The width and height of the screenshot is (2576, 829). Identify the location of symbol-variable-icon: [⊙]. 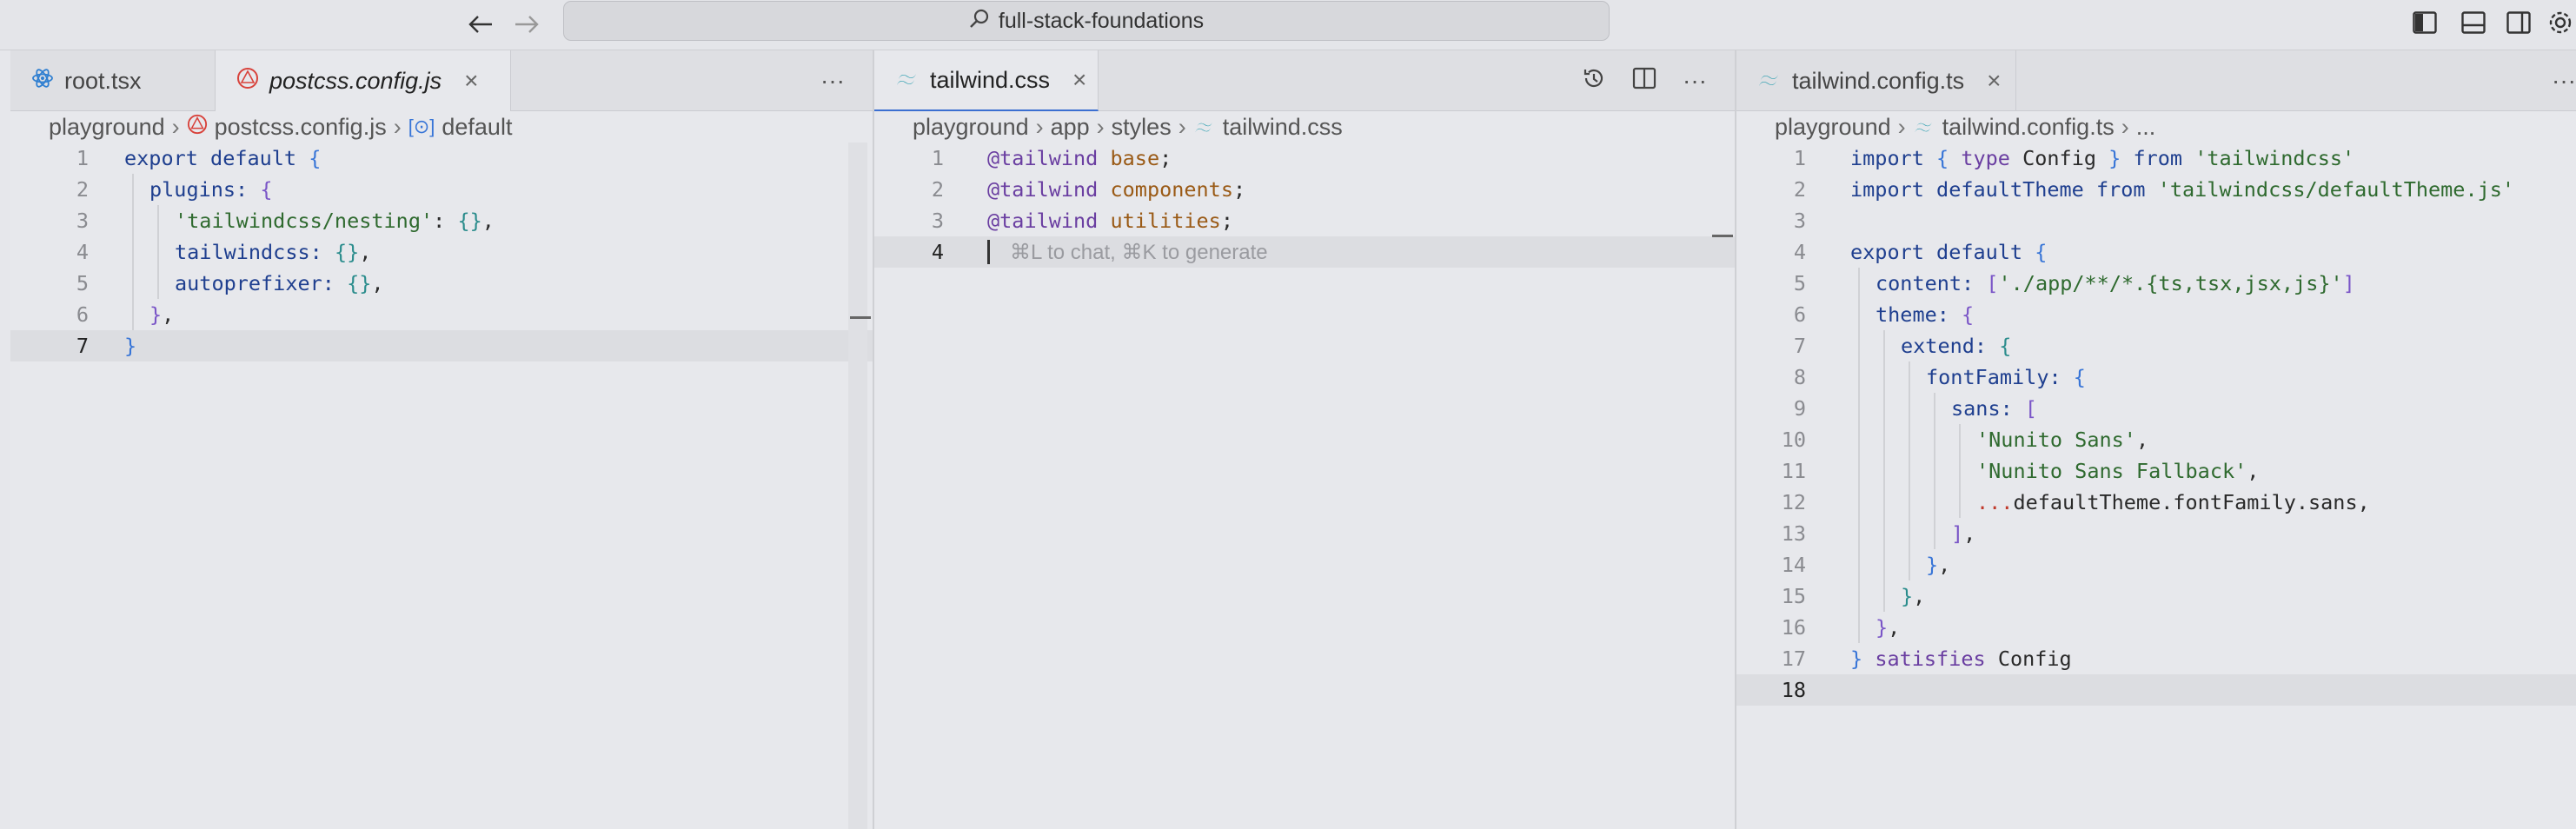
(421, 126).